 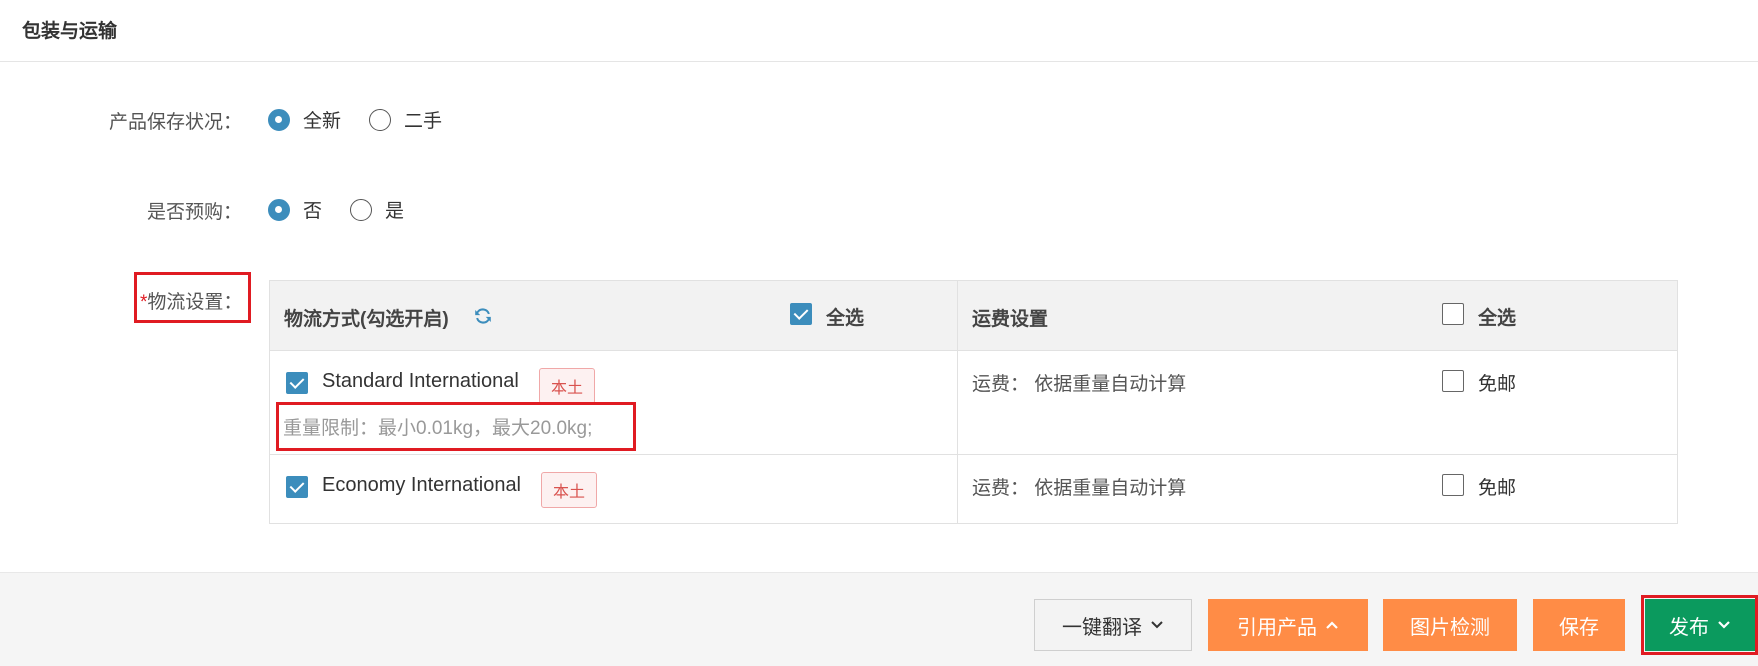 I want to click on condition-option-label: 全新, so click(x=322, y=121).